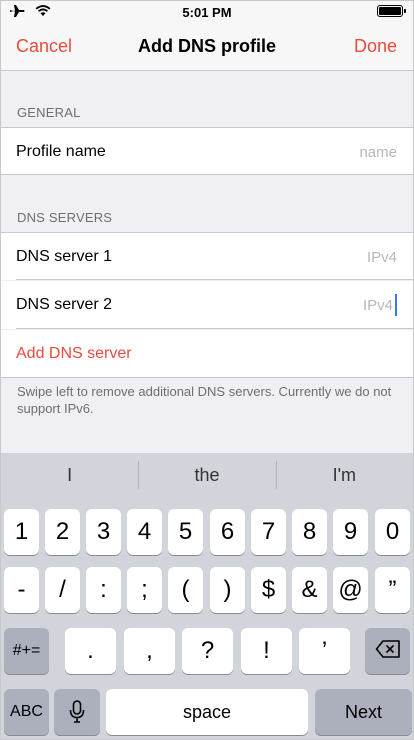  Describe the element at coordinates (207, 651) in the screenshot. I see `key-question: ?` at that location.